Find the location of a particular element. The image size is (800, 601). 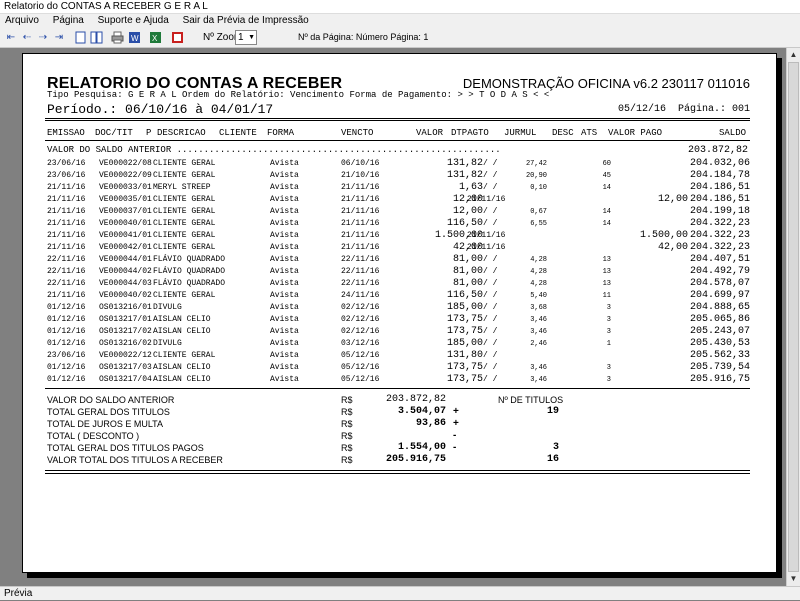

row-ats: 13 is located at coordinates (606, 272).